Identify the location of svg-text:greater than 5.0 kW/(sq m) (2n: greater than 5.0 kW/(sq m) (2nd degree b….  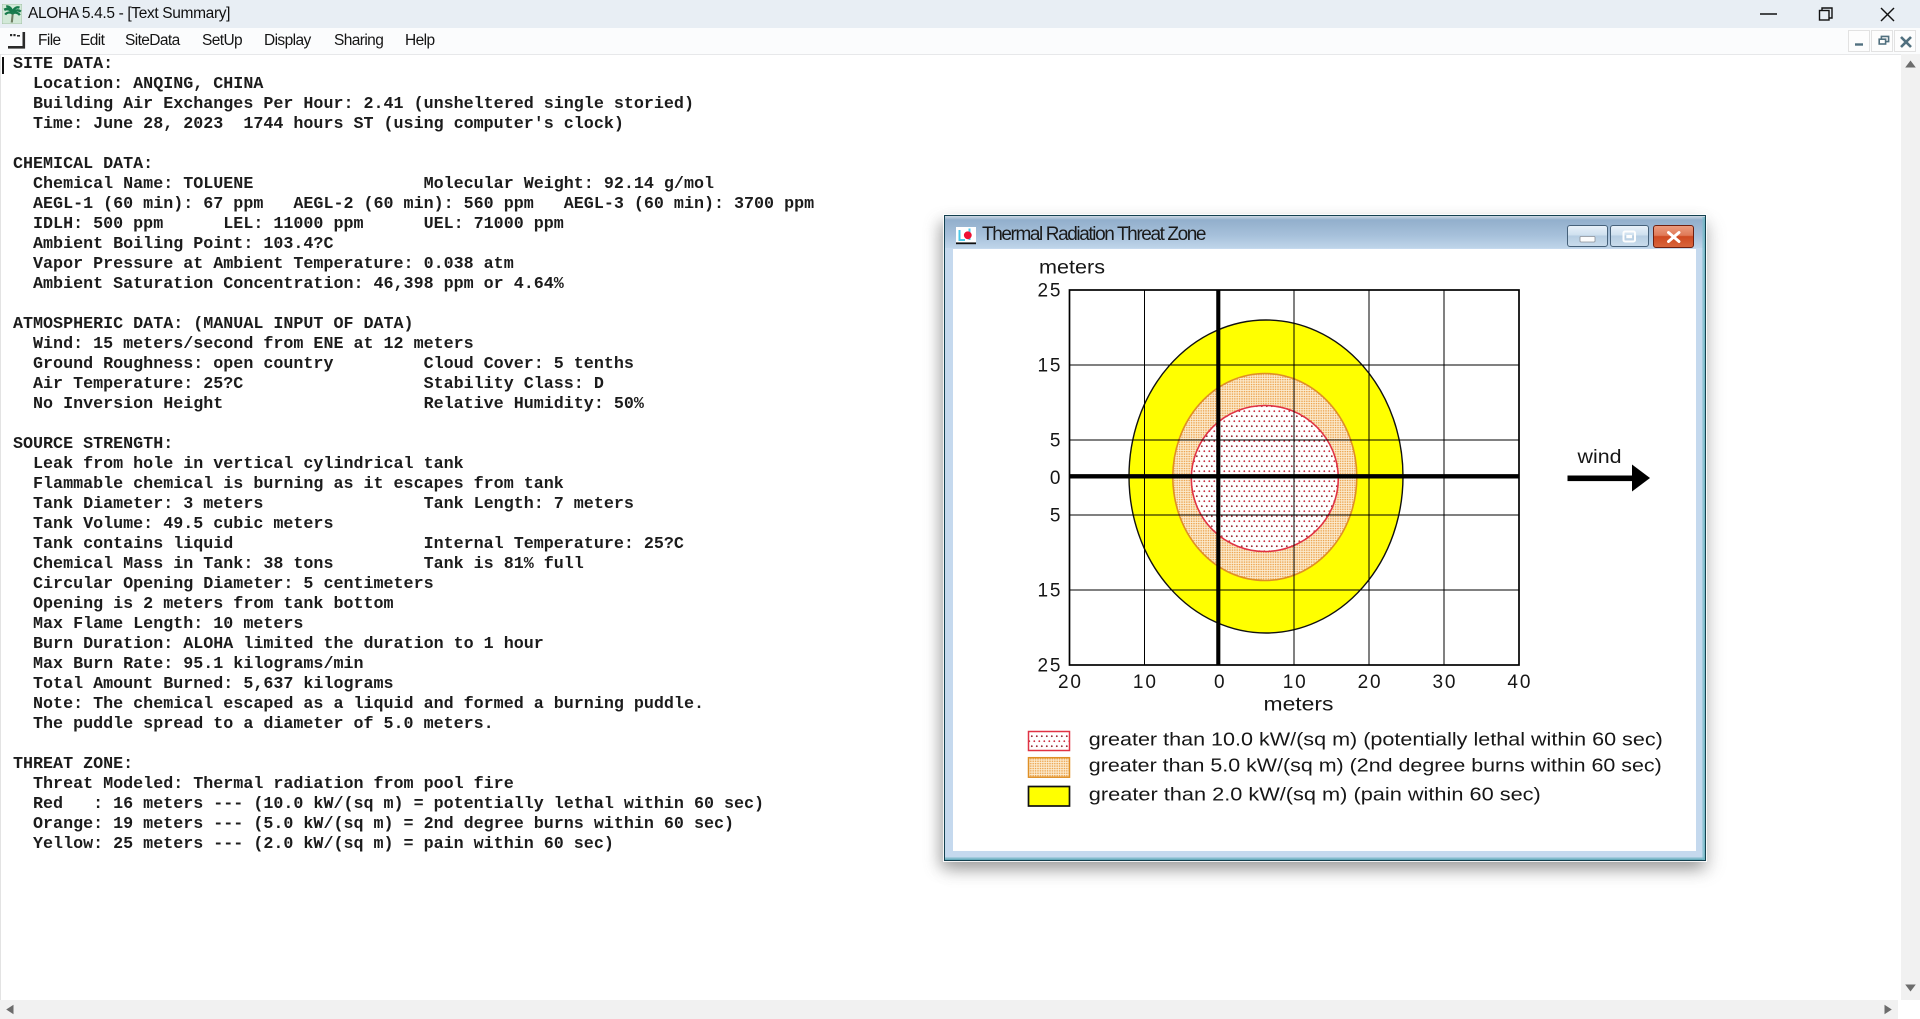
(1374, 765).